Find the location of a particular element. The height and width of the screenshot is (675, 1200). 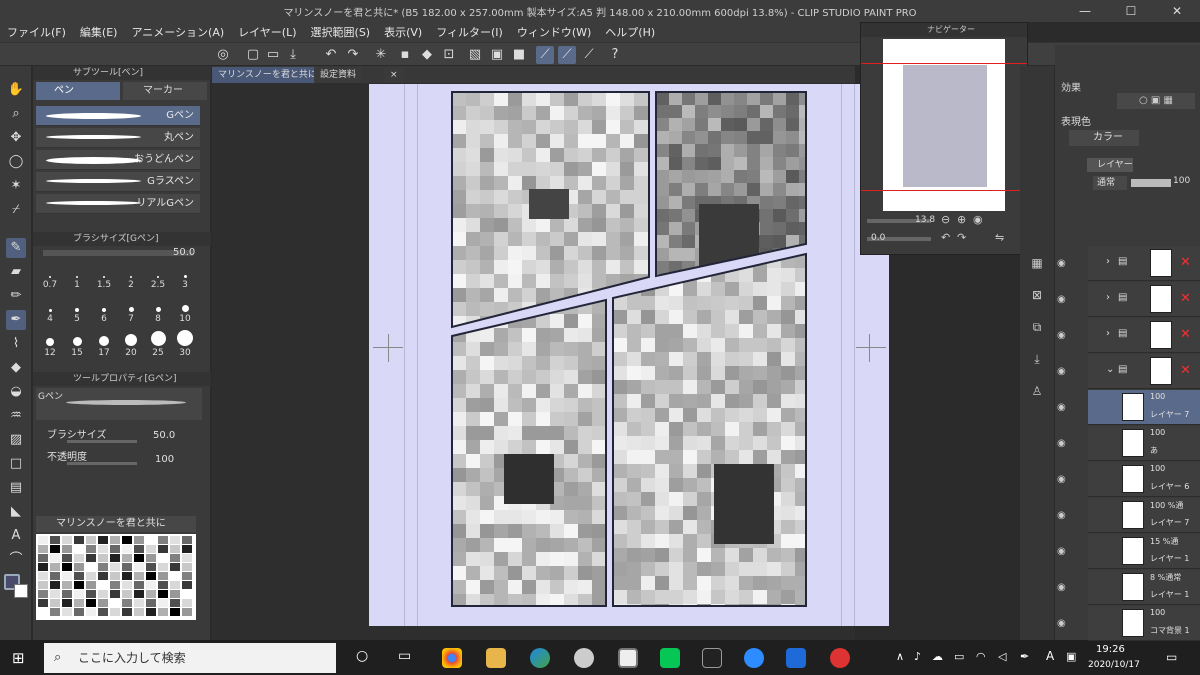

redo-icon: ↷ is located at coordinates (353, 55).